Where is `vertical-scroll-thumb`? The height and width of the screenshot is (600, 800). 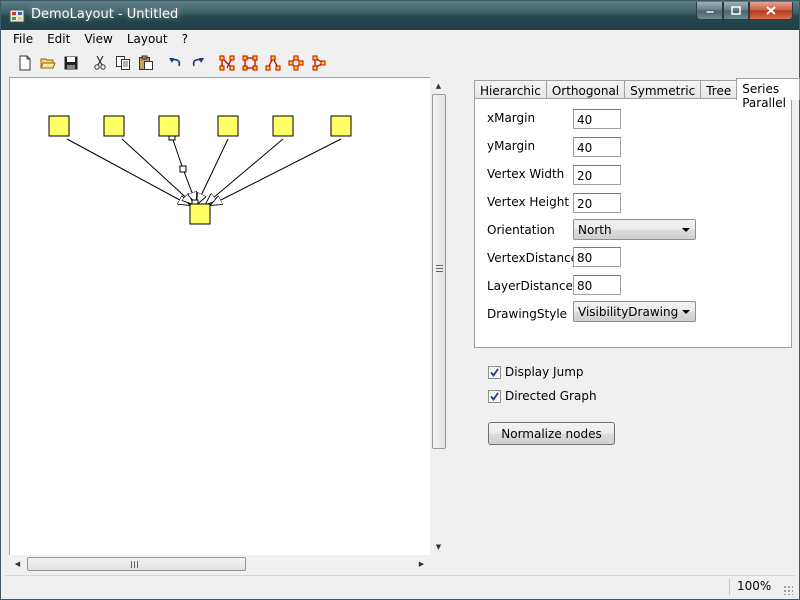 vertical-scroll-thumb is located at coordinates (439, 271).